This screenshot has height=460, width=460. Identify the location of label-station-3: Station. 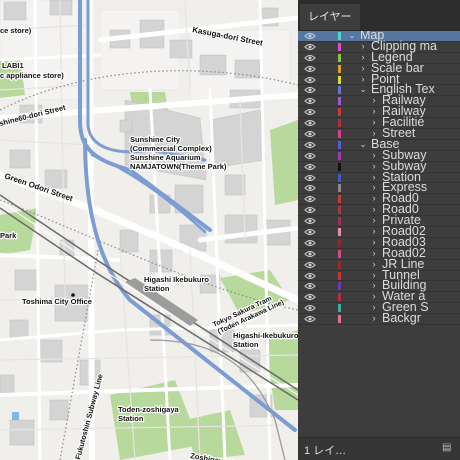
(131, 418).